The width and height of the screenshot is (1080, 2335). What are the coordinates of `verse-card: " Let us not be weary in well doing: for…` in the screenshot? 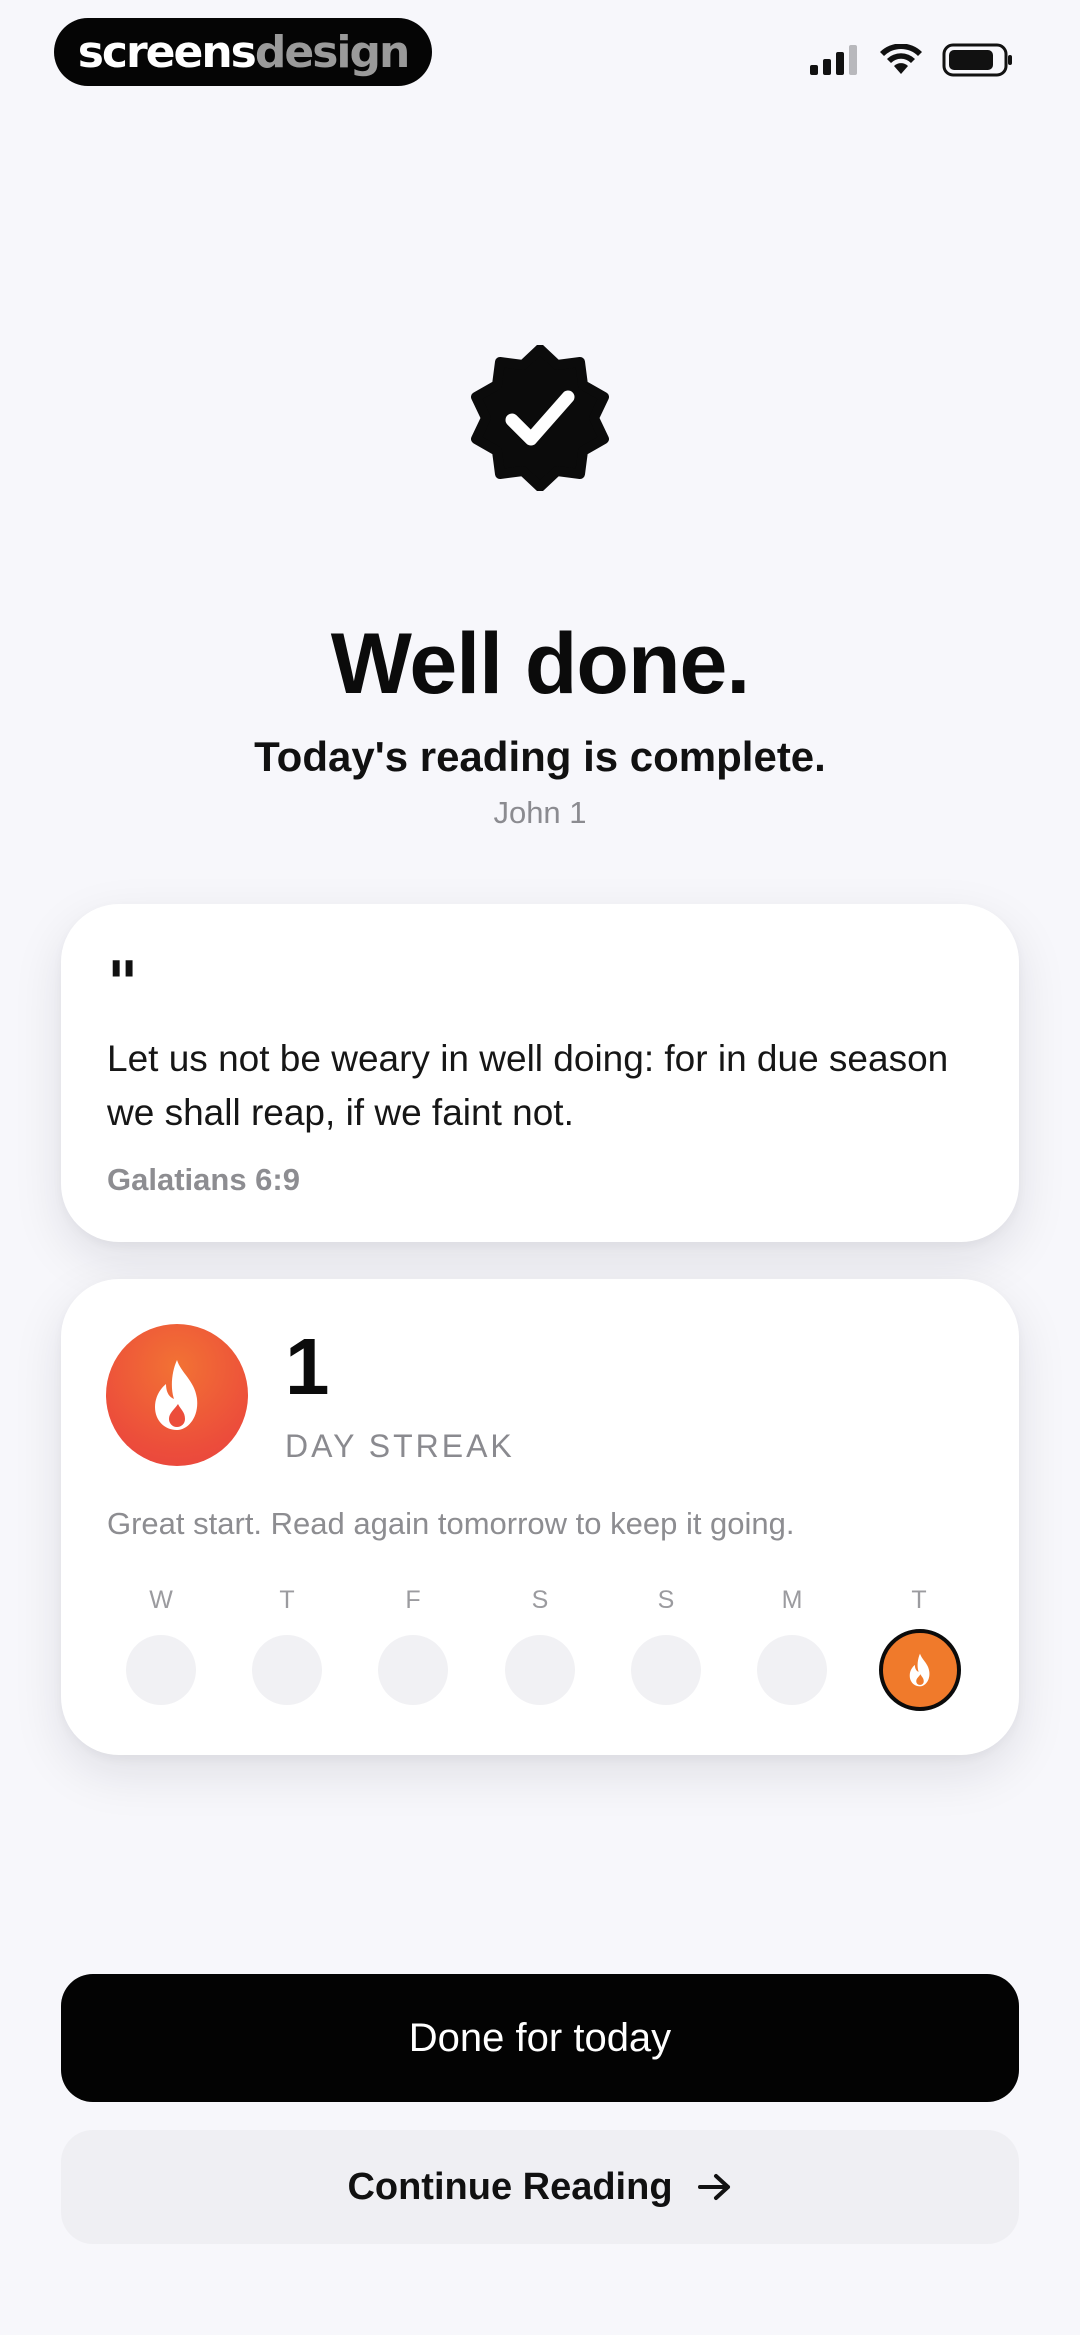 It's located at (540, 1073).